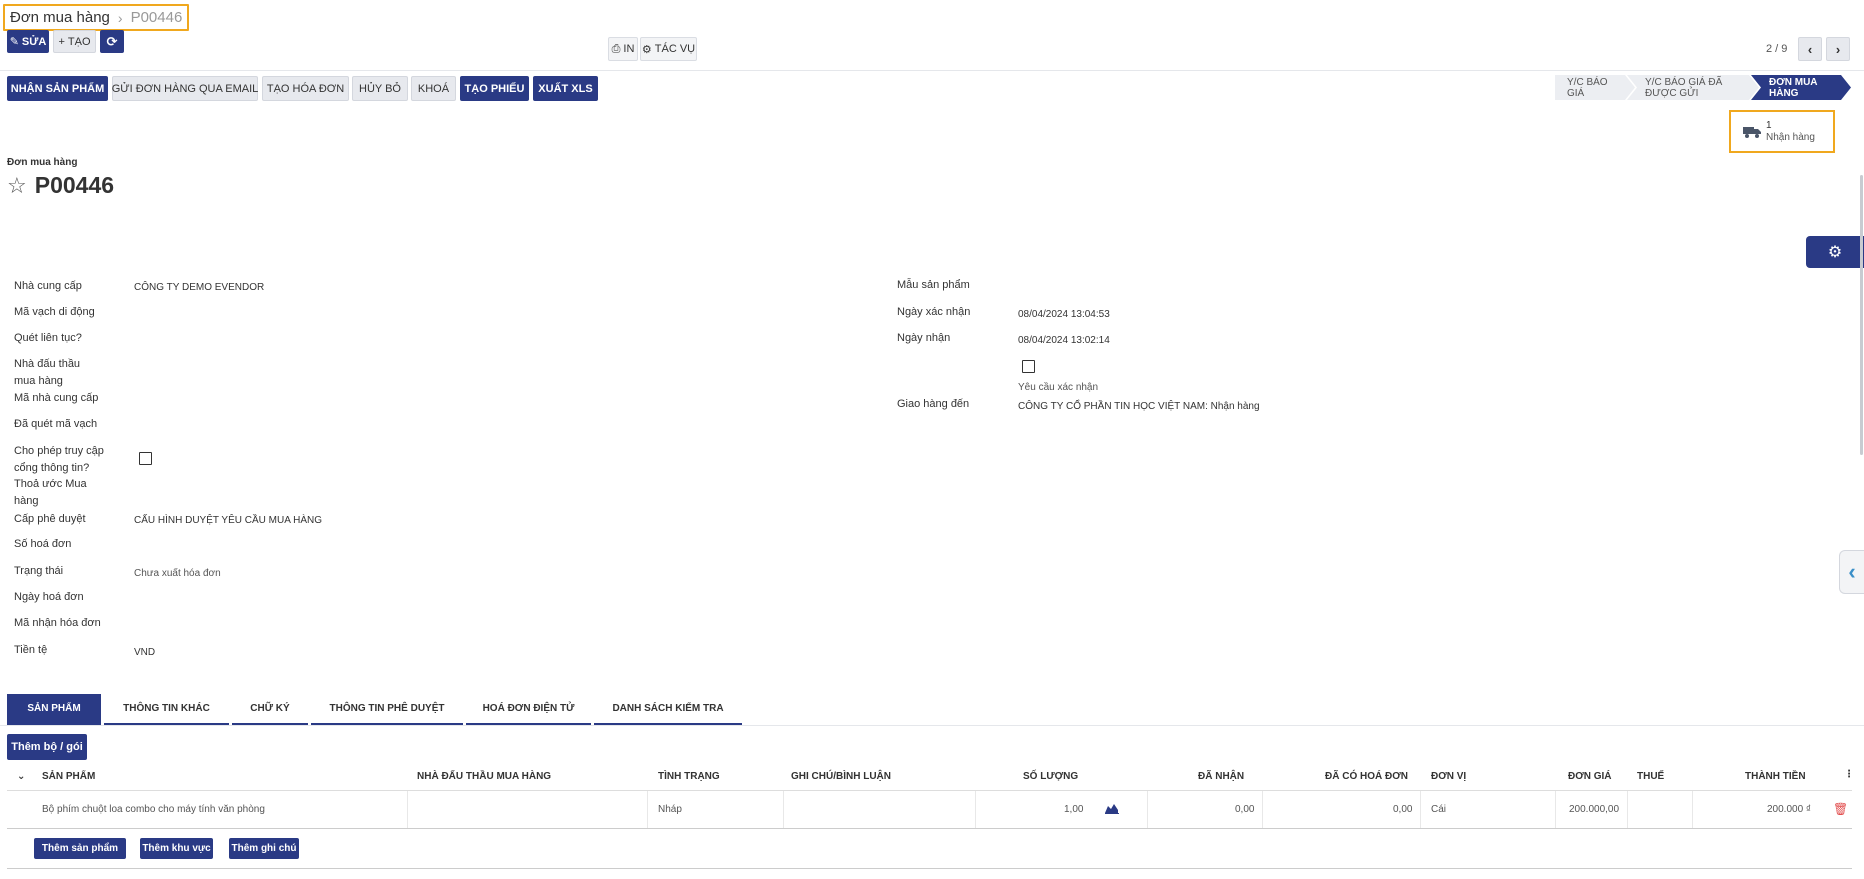  I want to click on portal-access-checkbox, so click(145, 458).